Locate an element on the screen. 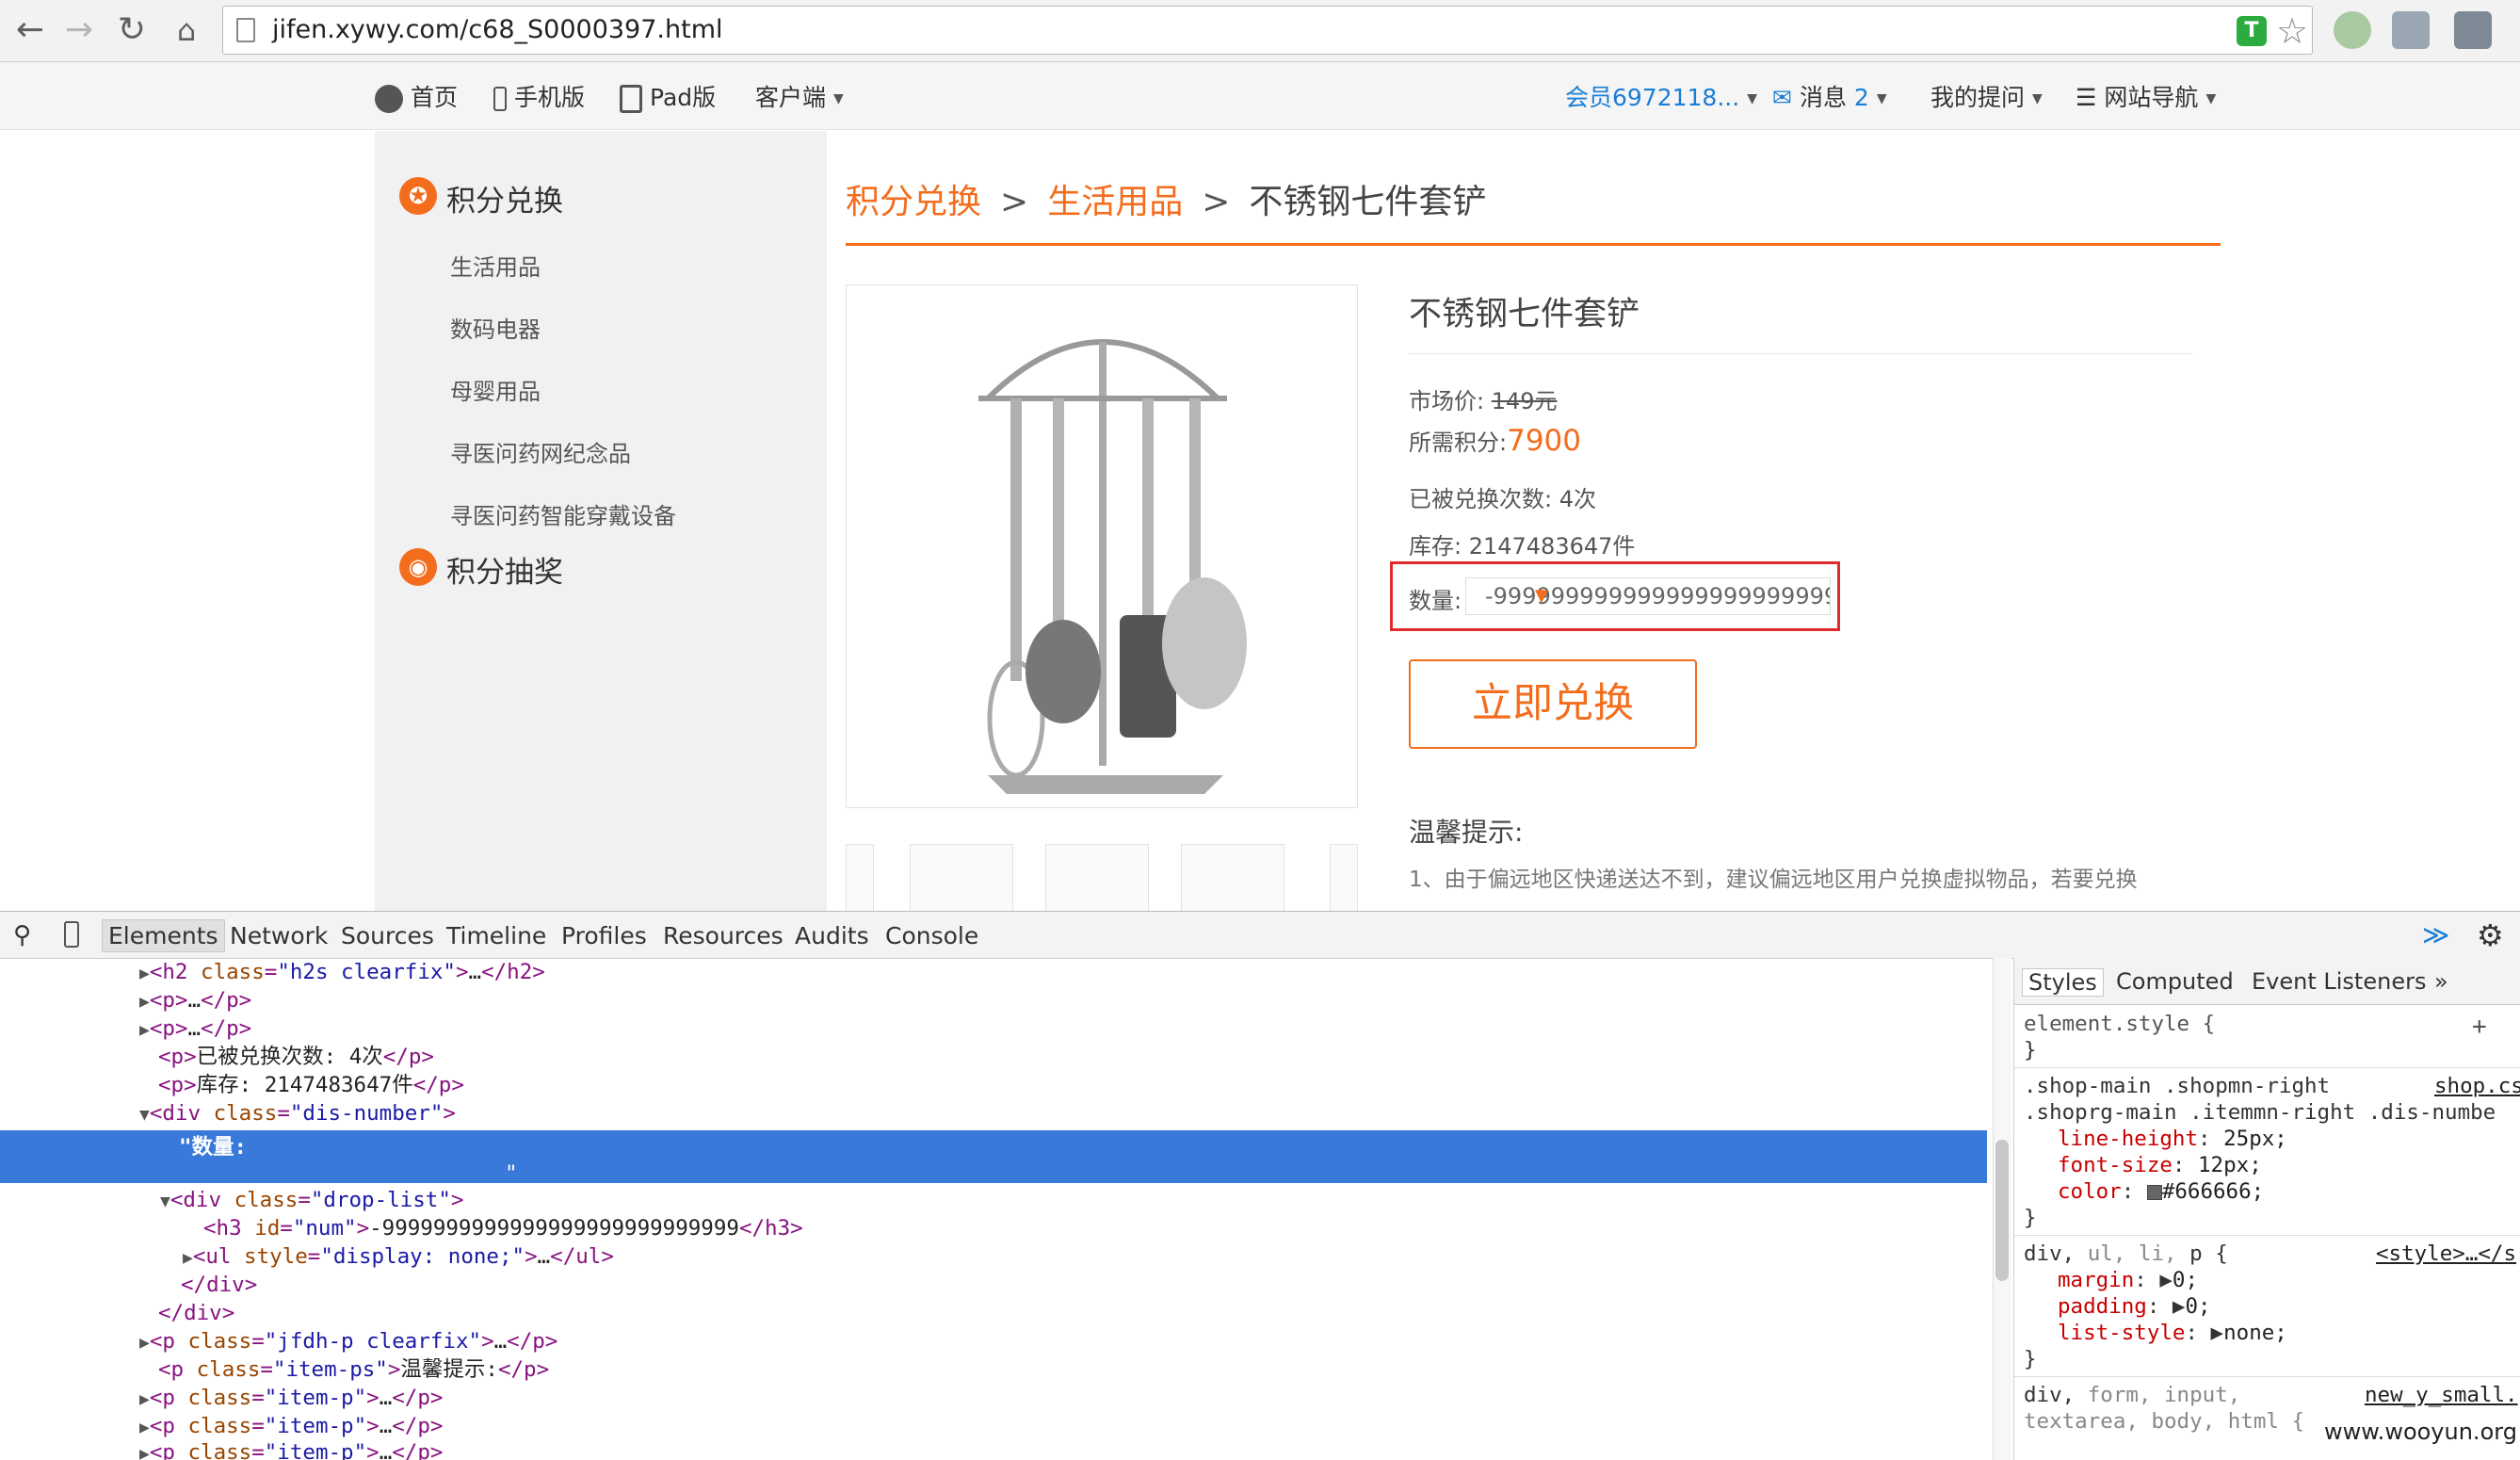 The image size is (2520, 1460). dom-node: <p class="item-ps">温馨提示:</p> is located at coordinates (353, 1369).